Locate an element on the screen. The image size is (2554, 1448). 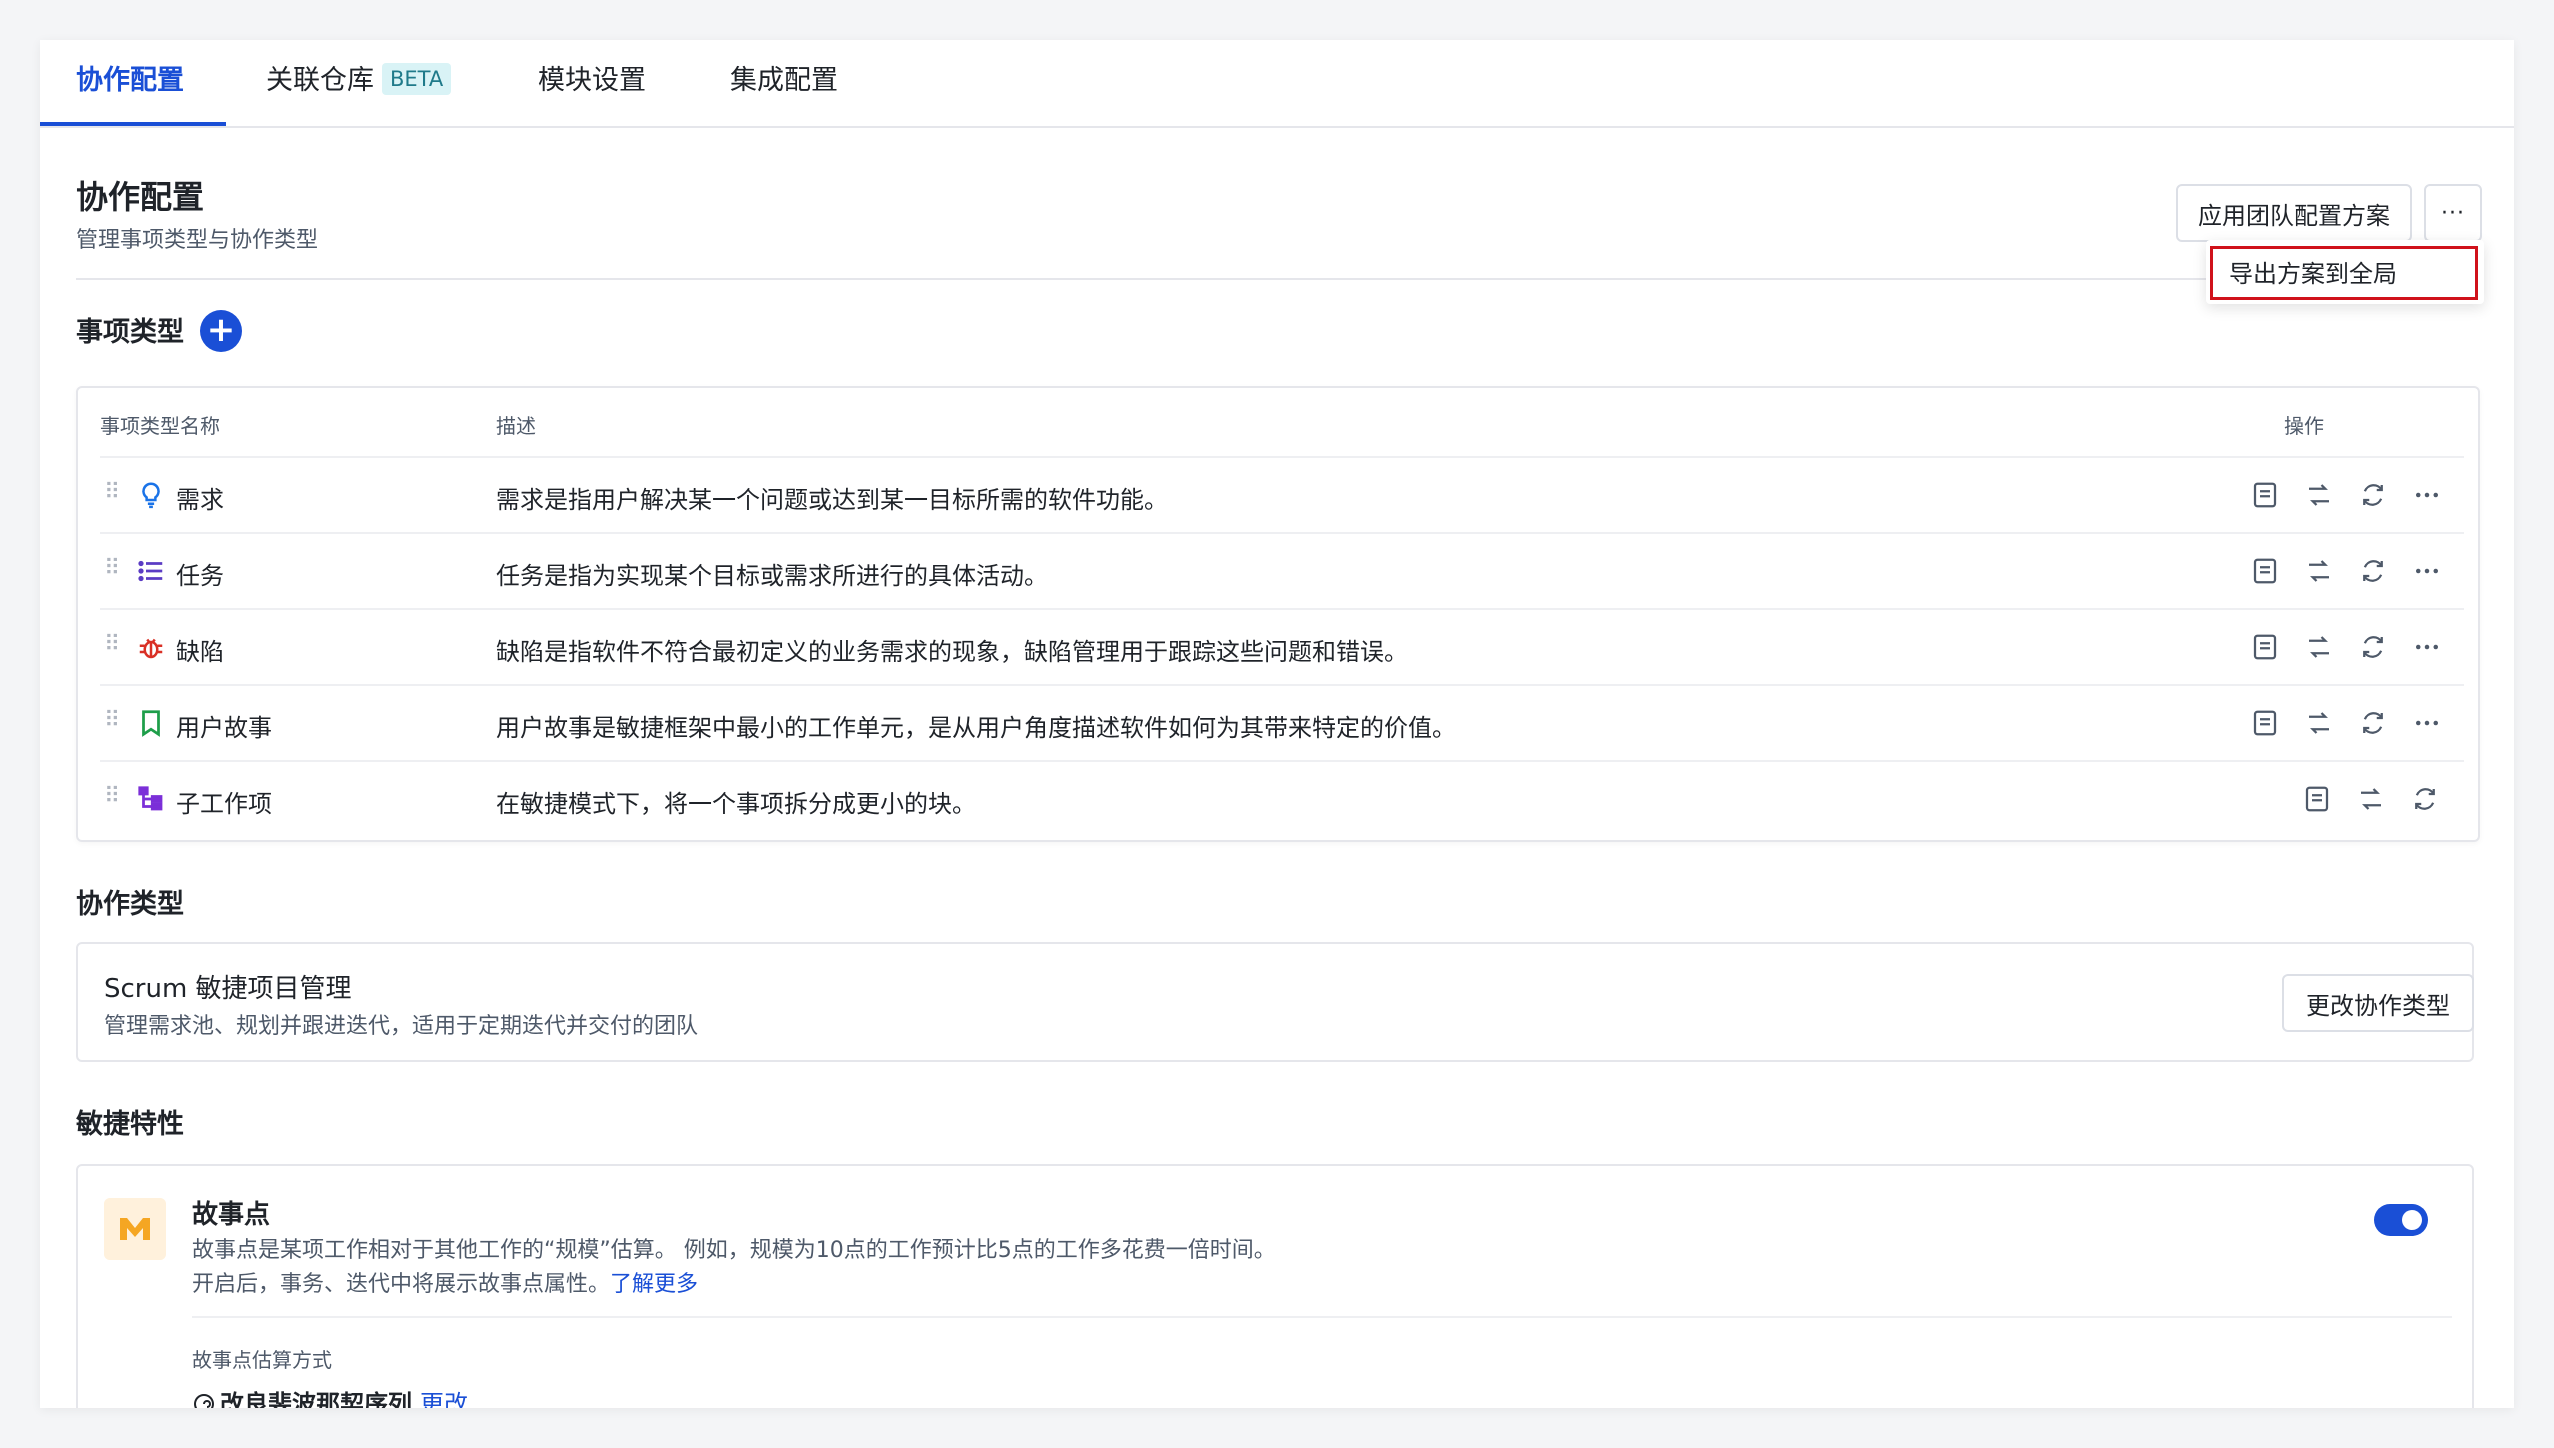
beta-badge: BETA is located at coordinates (417, 79).